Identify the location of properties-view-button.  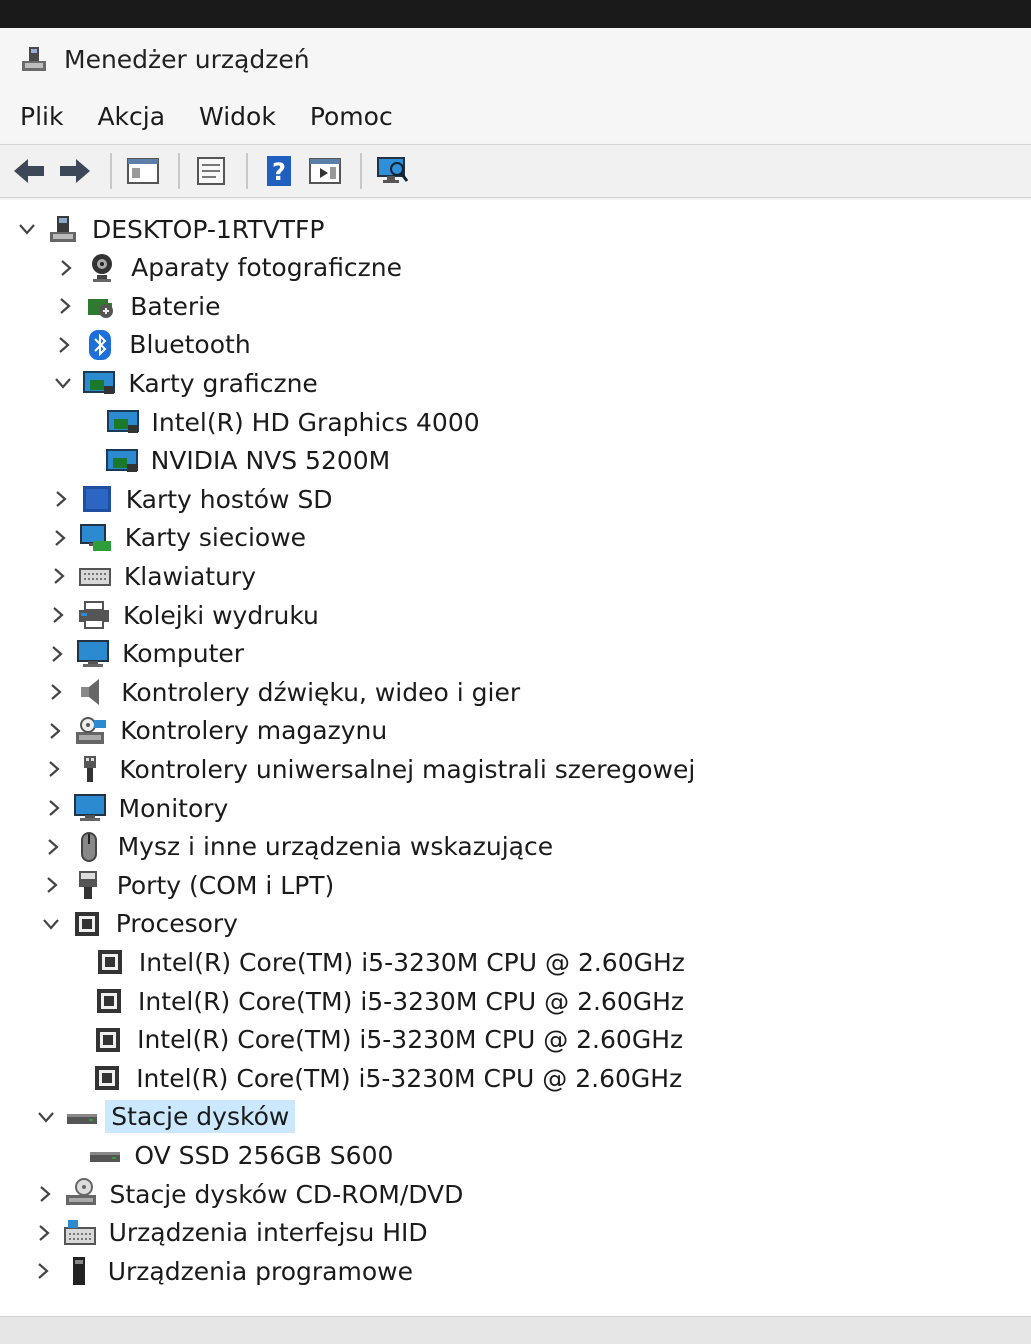
(143, 171).